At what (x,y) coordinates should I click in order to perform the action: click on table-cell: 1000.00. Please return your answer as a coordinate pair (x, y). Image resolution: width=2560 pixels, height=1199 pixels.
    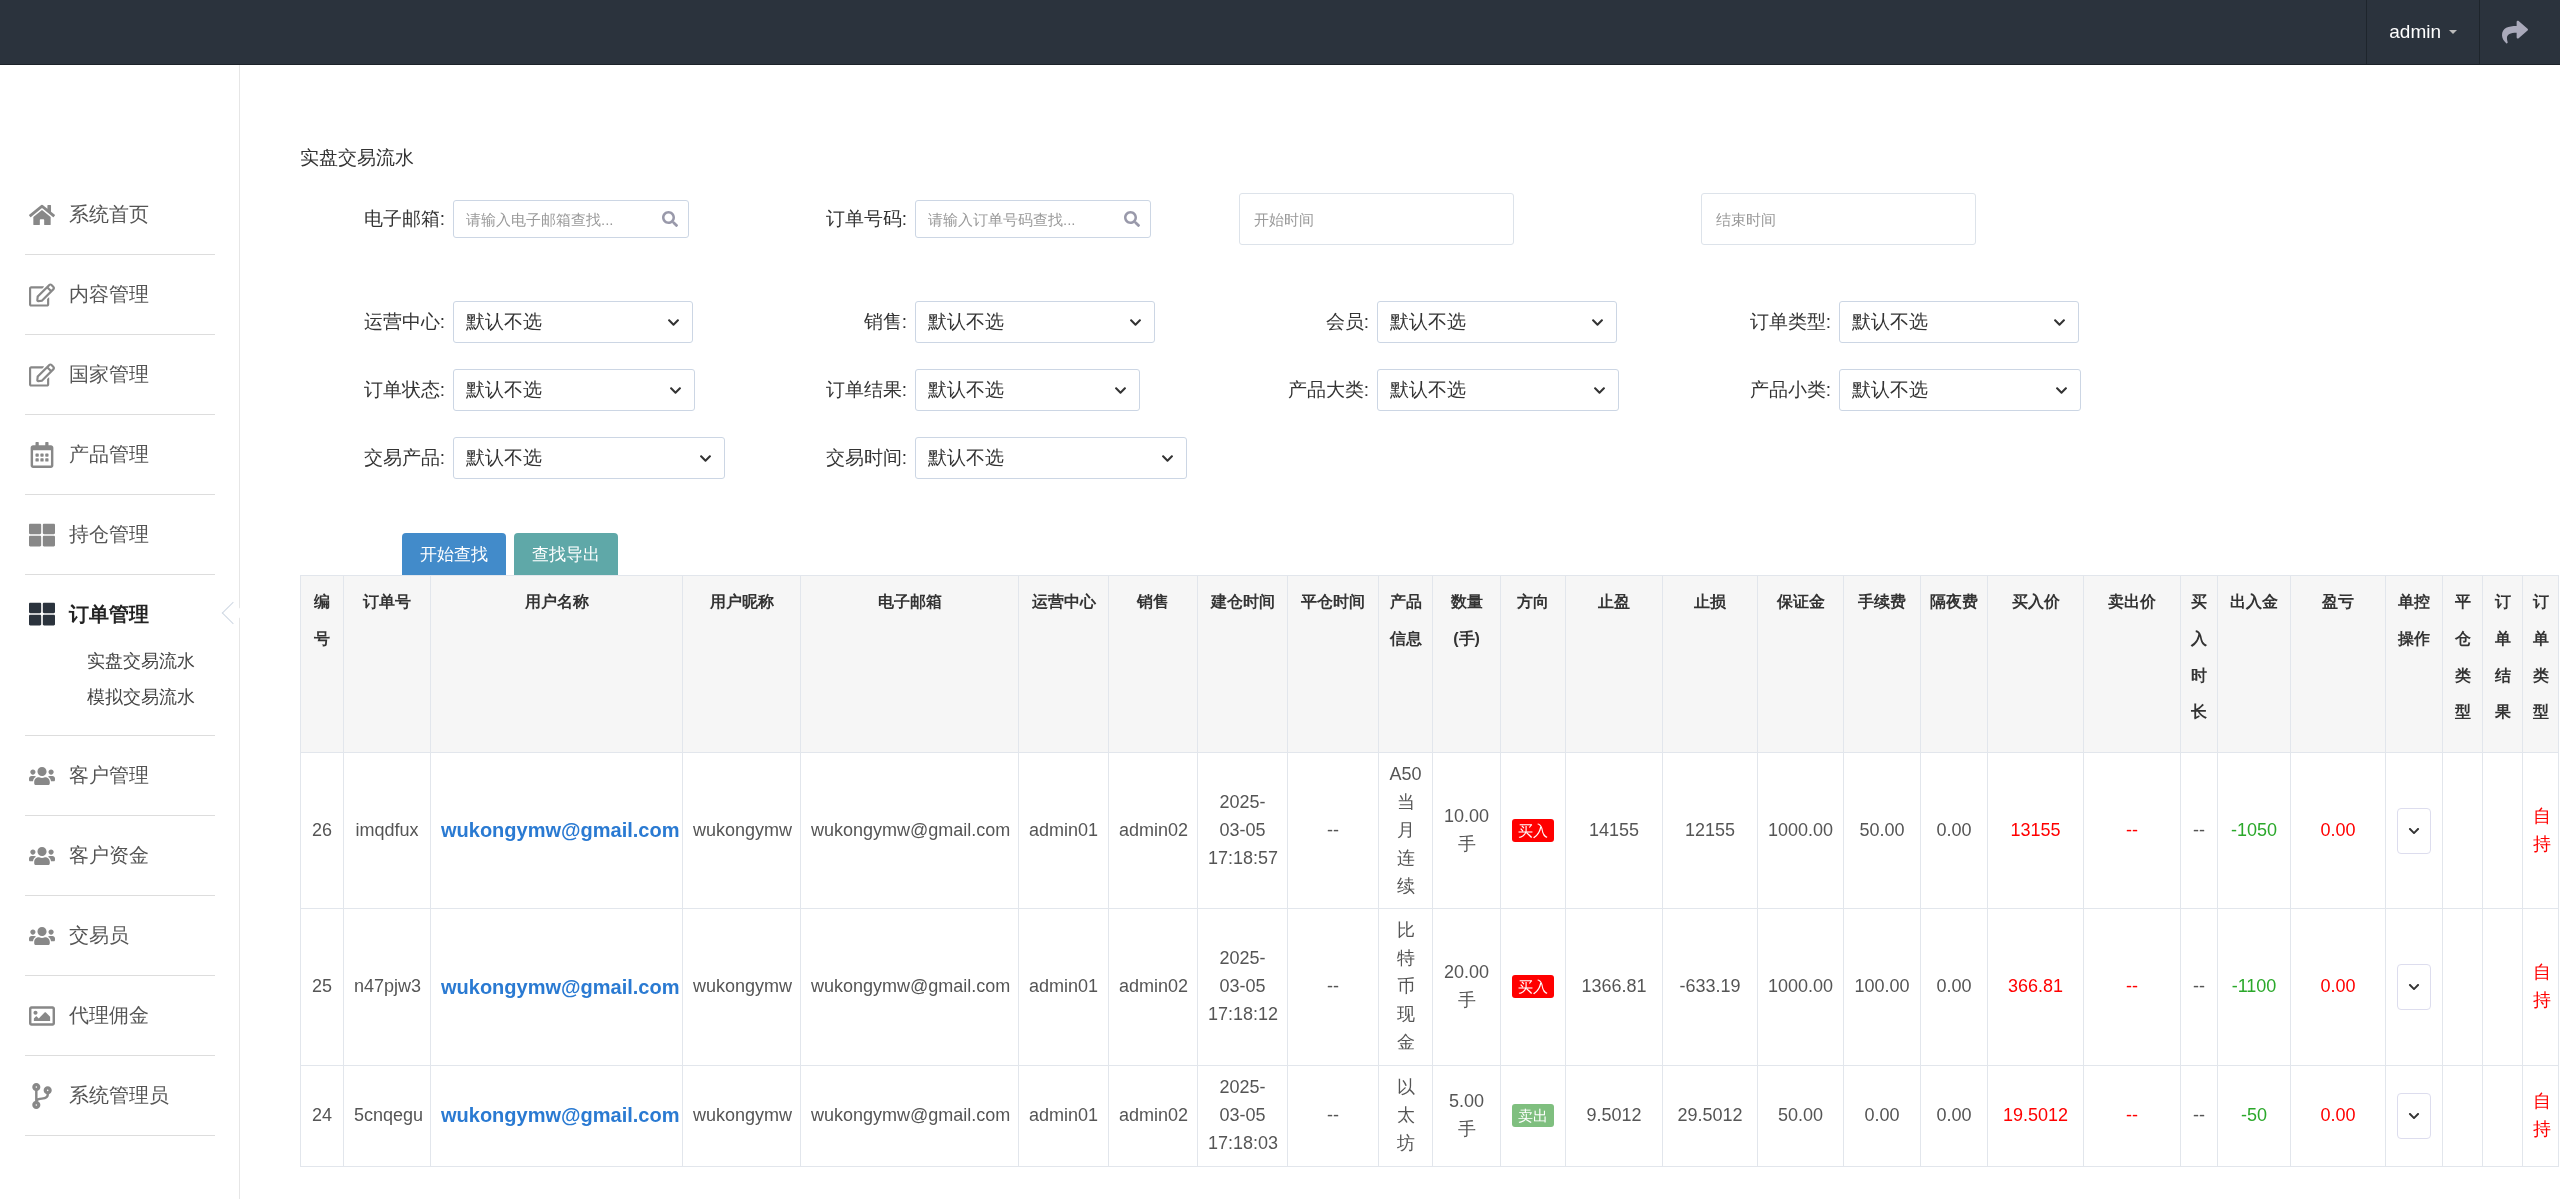
    Looking at the image, I should click on (1800, 830).